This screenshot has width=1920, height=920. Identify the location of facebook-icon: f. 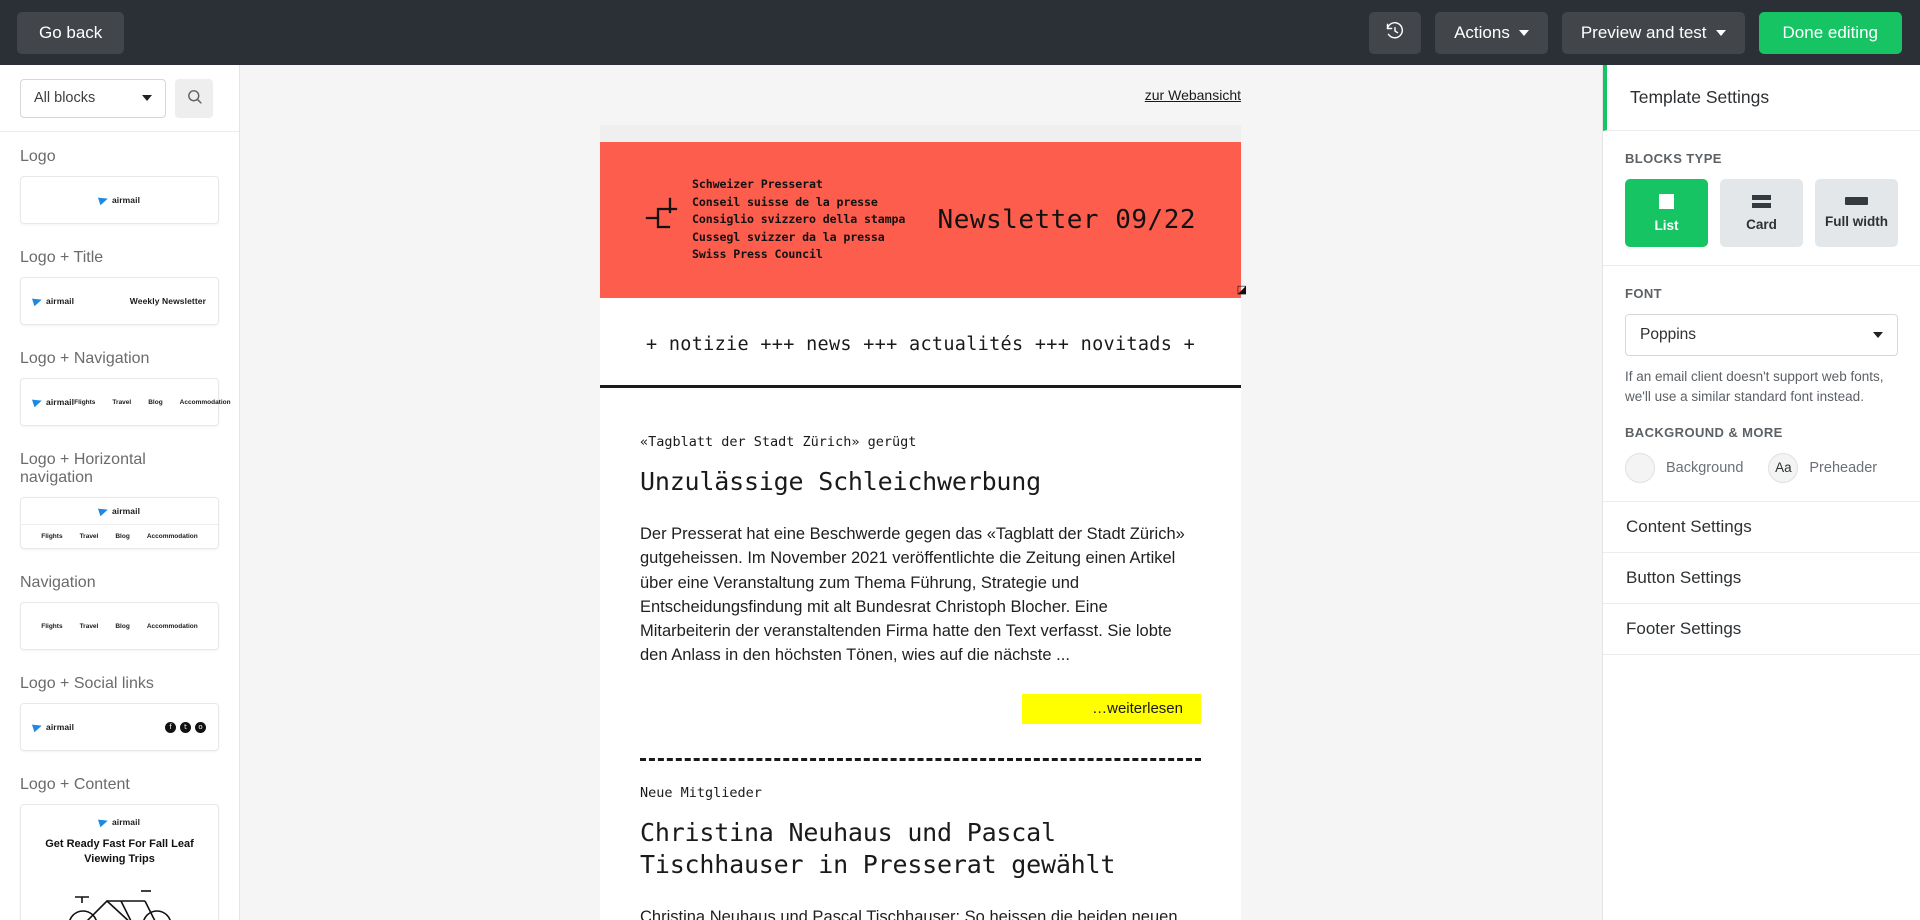
(170, 727).